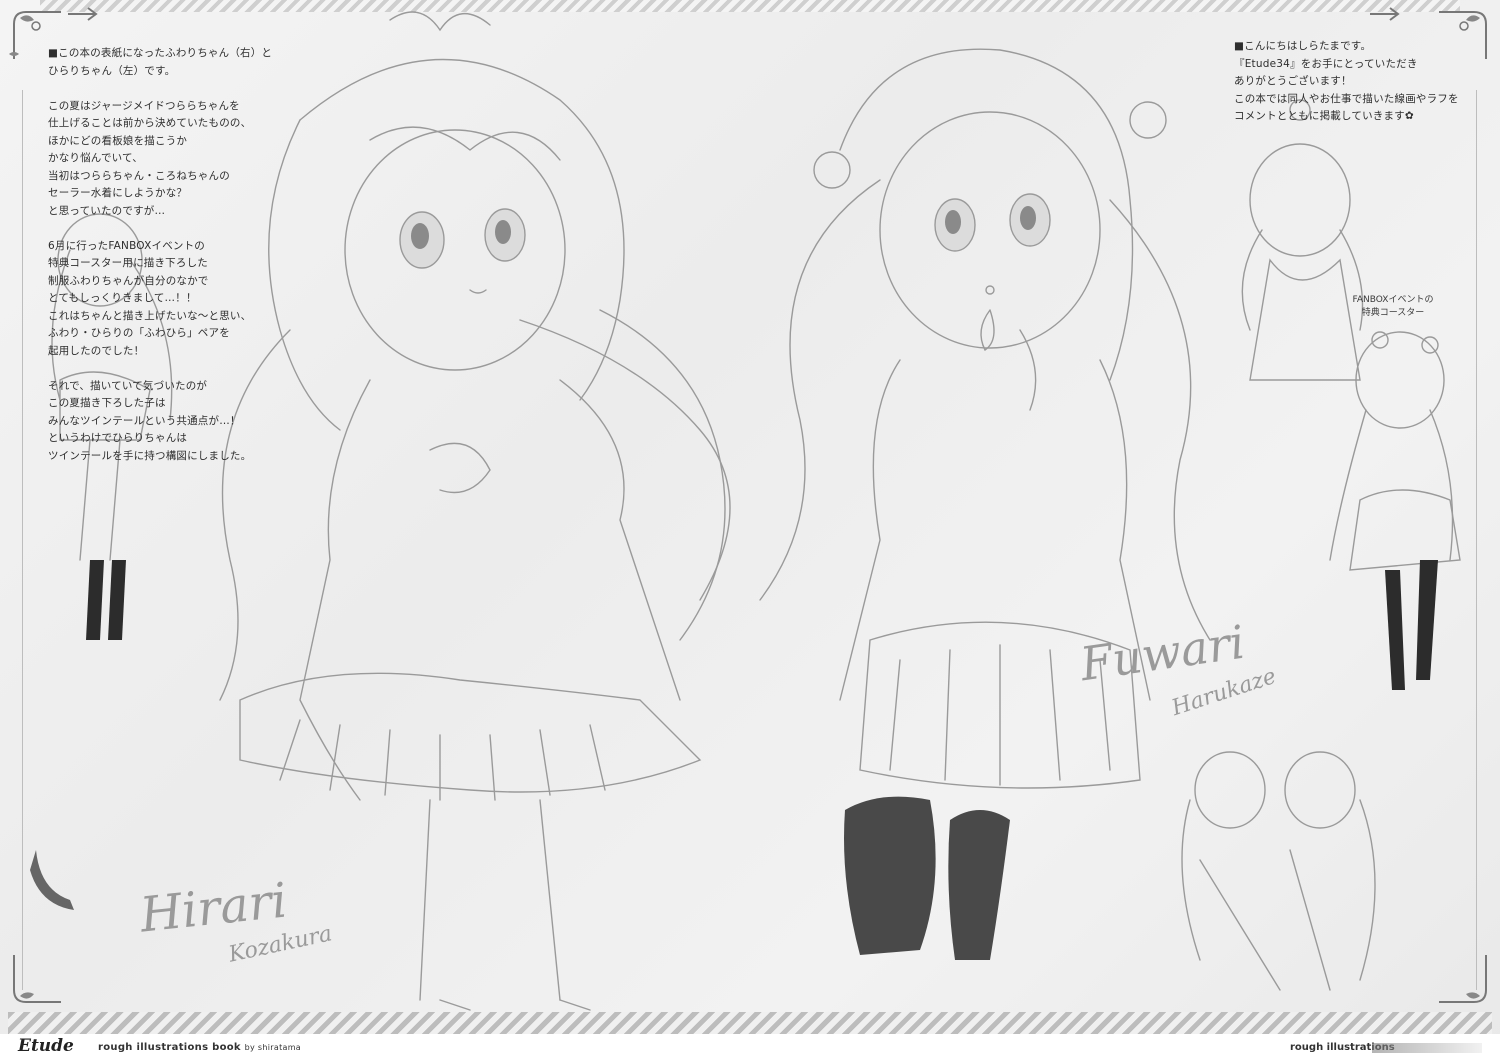 This screenshot has height=1061, width=1500. Describe the element at coordinates (160, 53) in the screenshot. I see `left-line: ■この本の表紙になったふわりちゃん（右）と` at that location.